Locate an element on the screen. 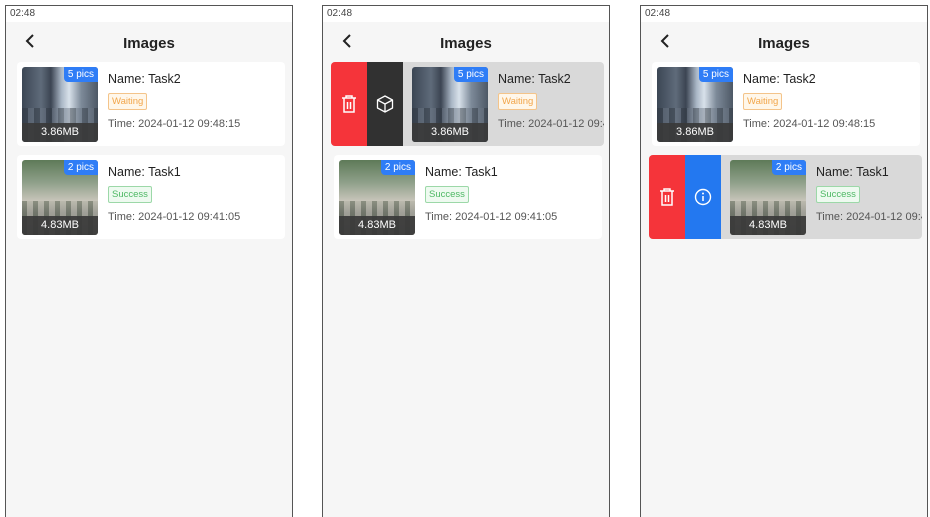 This screenshot has height=517, width=930. cube-icon is located at coordinates (385, 104).